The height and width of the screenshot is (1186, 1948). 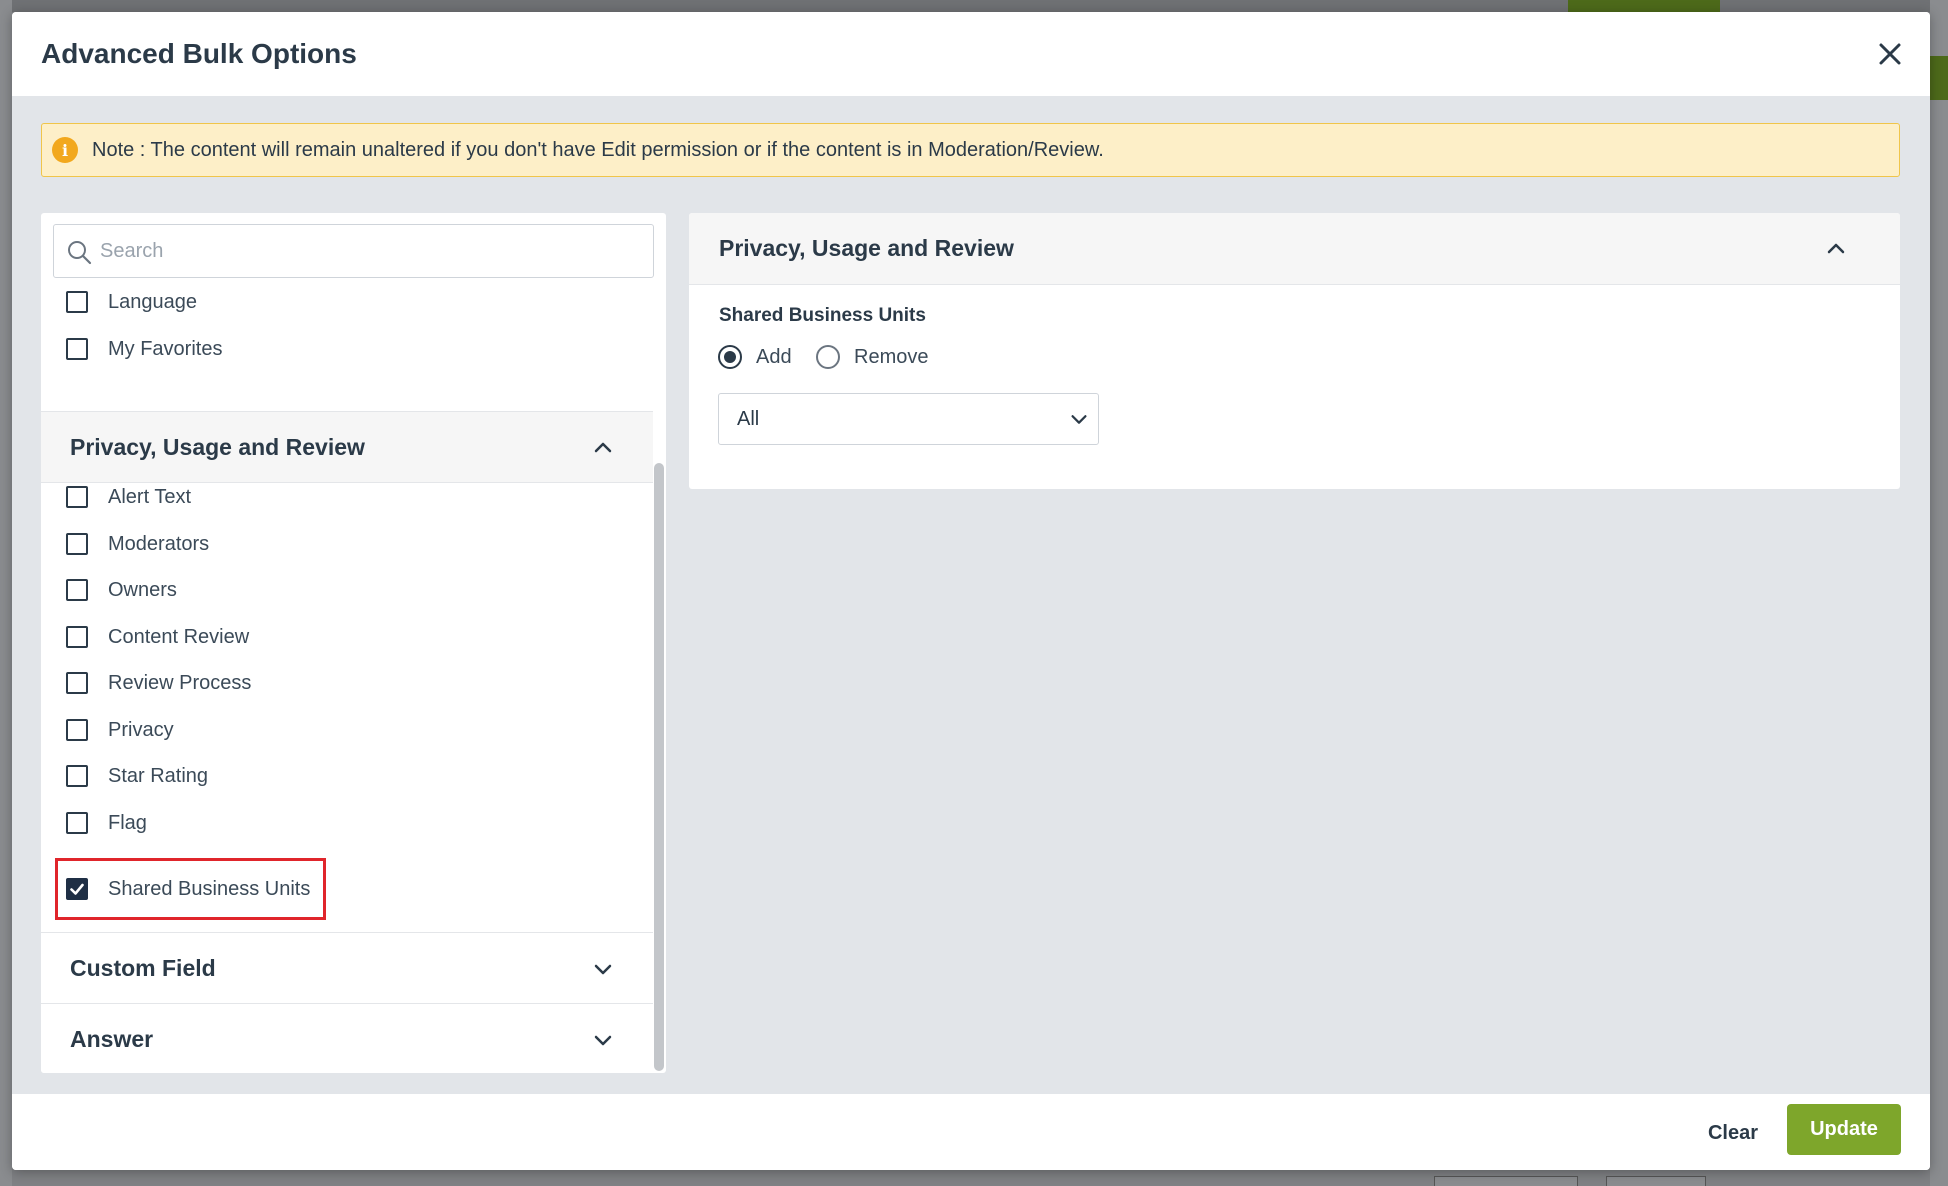 I want to click on radio-remove: Remove, so click(x=872, y=357).